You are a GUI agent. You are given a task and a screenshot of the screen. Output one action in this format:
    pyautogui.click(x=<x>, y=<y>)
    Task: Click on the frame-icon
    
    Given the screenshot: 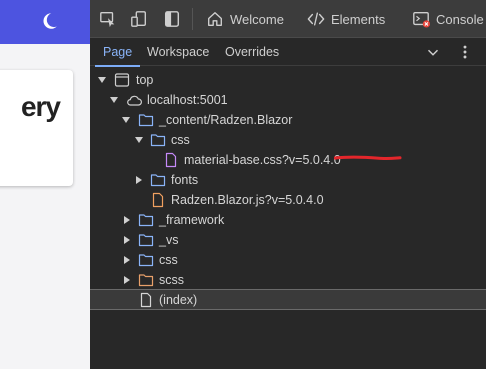 What is the action you would take?
    pyautogui.click(x=122, y=80)
    